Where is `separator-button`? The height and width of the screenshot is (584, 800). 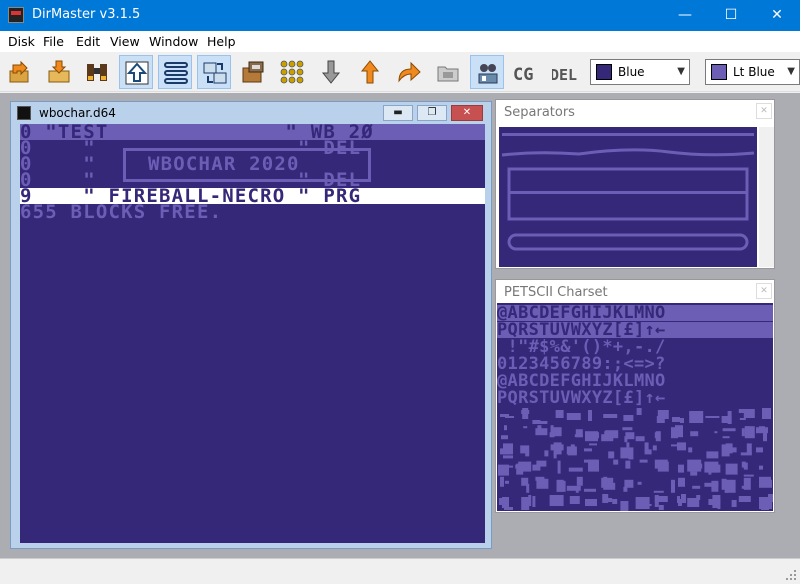 separator-button is located at coordinates (175, 72).